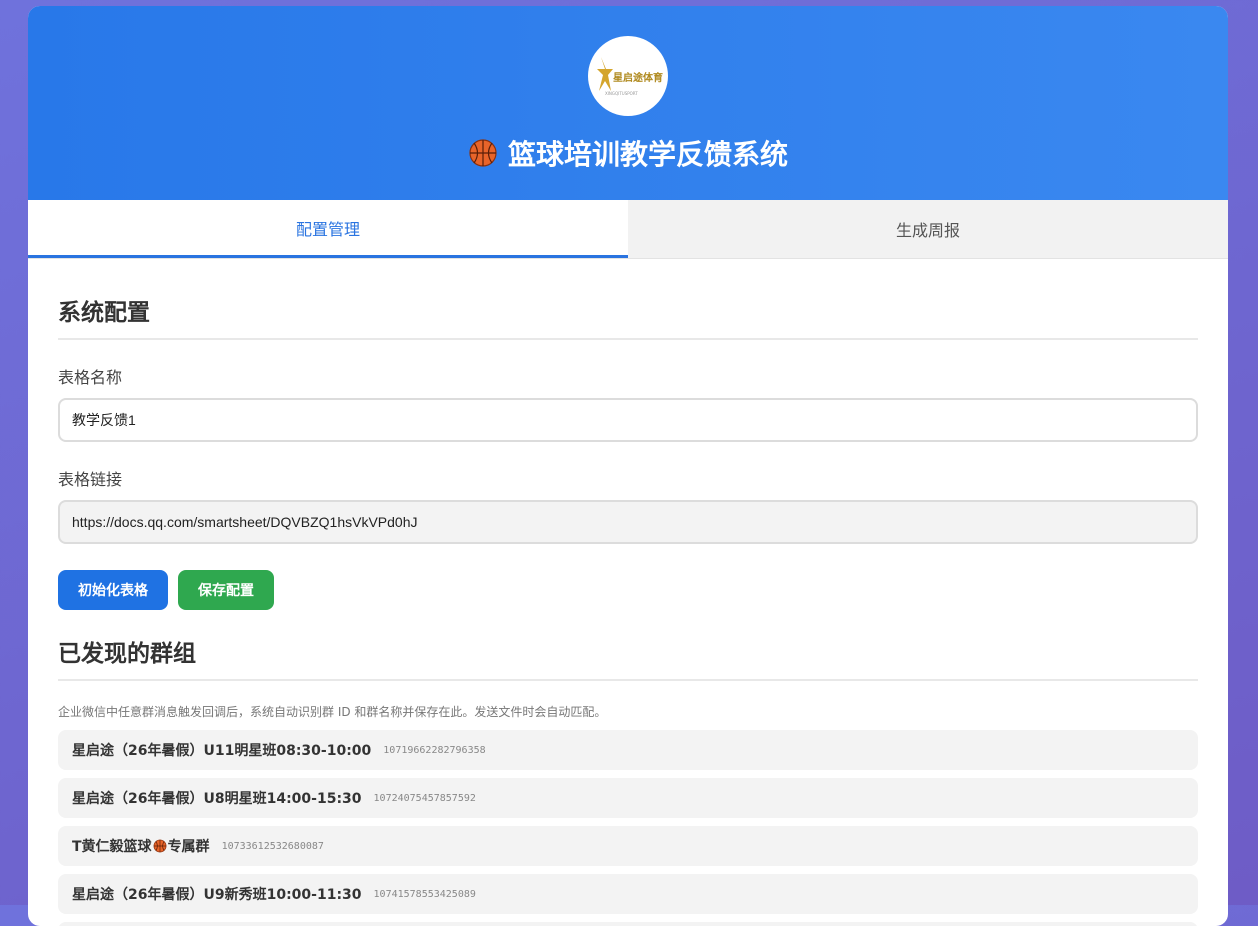 Image resolution: width=1258 pixels, height=926 pixels. What do you see at coordinates (113, 590) in the screenshot?
I see `init-sheet-button: 初始化表格` at bounding box center [113, 590].